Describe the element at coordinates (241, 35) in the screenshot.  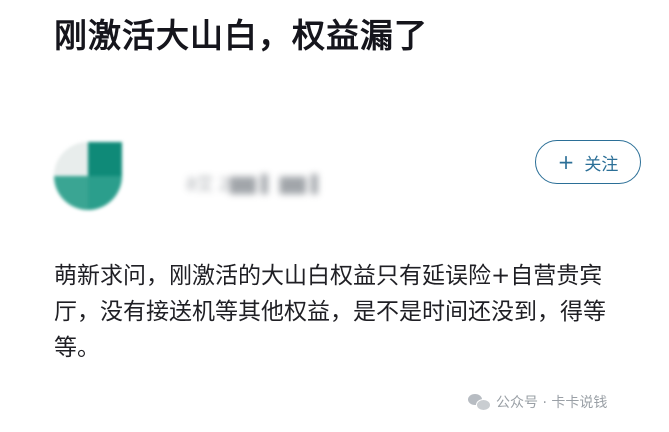
I see `post-title: 刚激活大山白，权益漏了` at that location.